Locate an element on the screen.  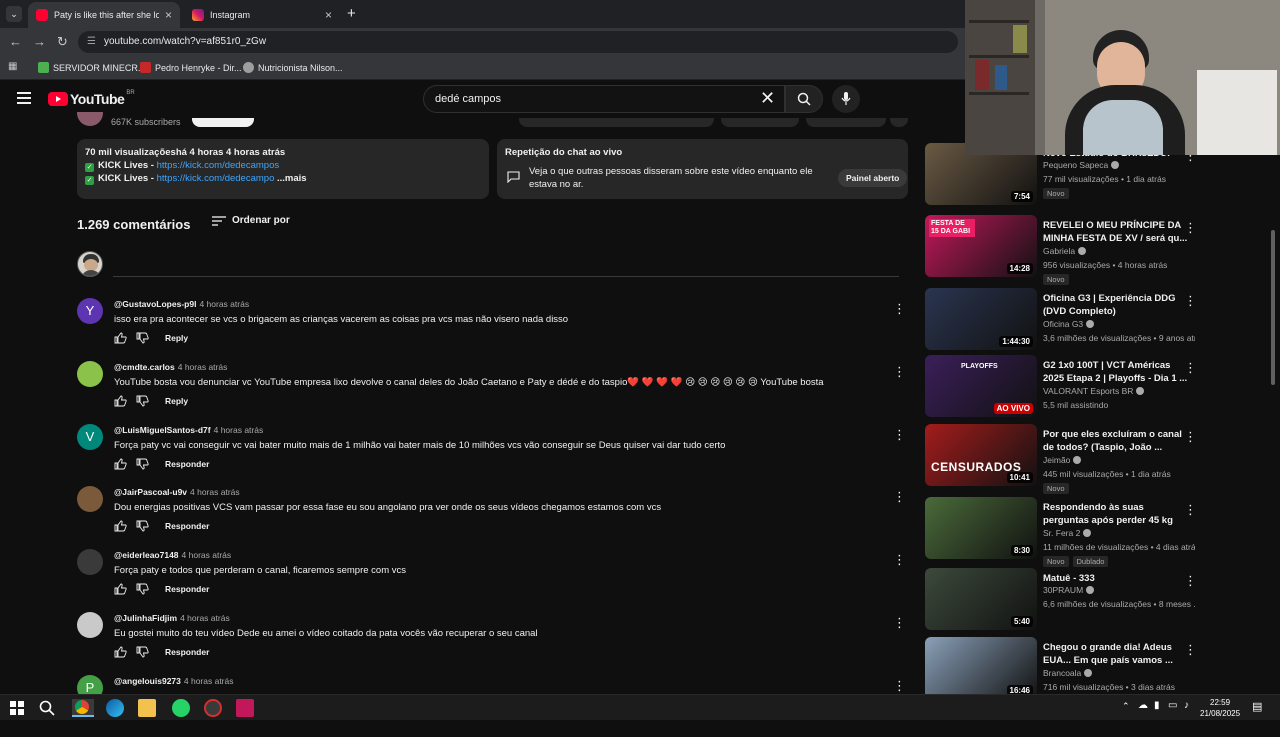
close-tab-icon: × is located at coordinates (328, 15).